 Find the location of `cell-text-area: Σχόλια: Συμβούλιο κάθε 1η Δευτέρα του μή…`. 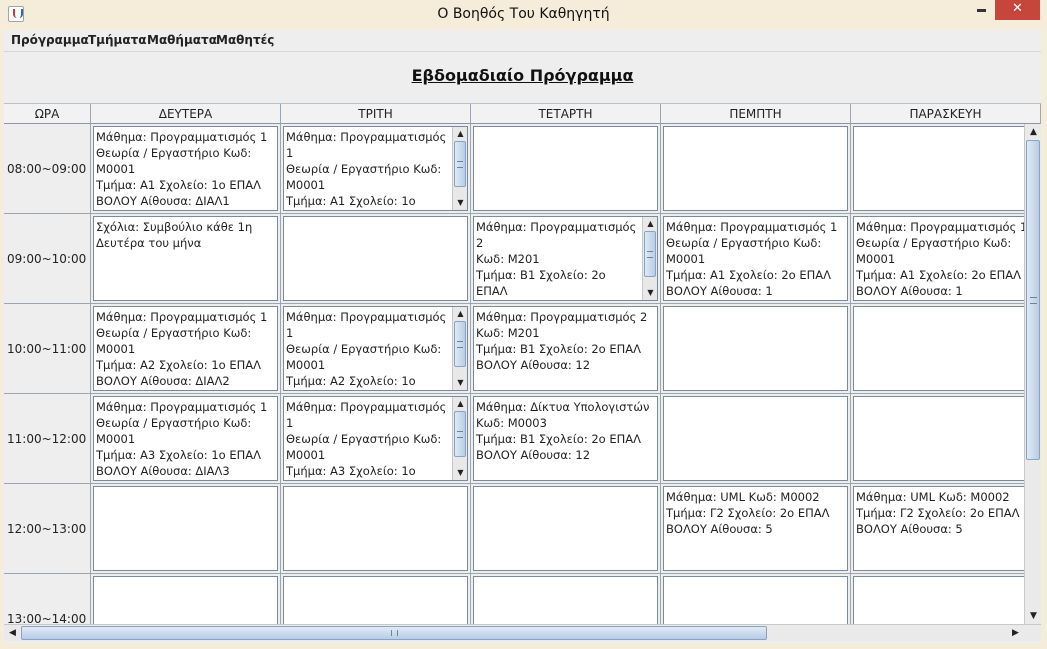

cell-text-area: Σχόλια: Συμβούλιο κάθε 1η Δευτέρα του μή… is located at coordinates (185, 258).